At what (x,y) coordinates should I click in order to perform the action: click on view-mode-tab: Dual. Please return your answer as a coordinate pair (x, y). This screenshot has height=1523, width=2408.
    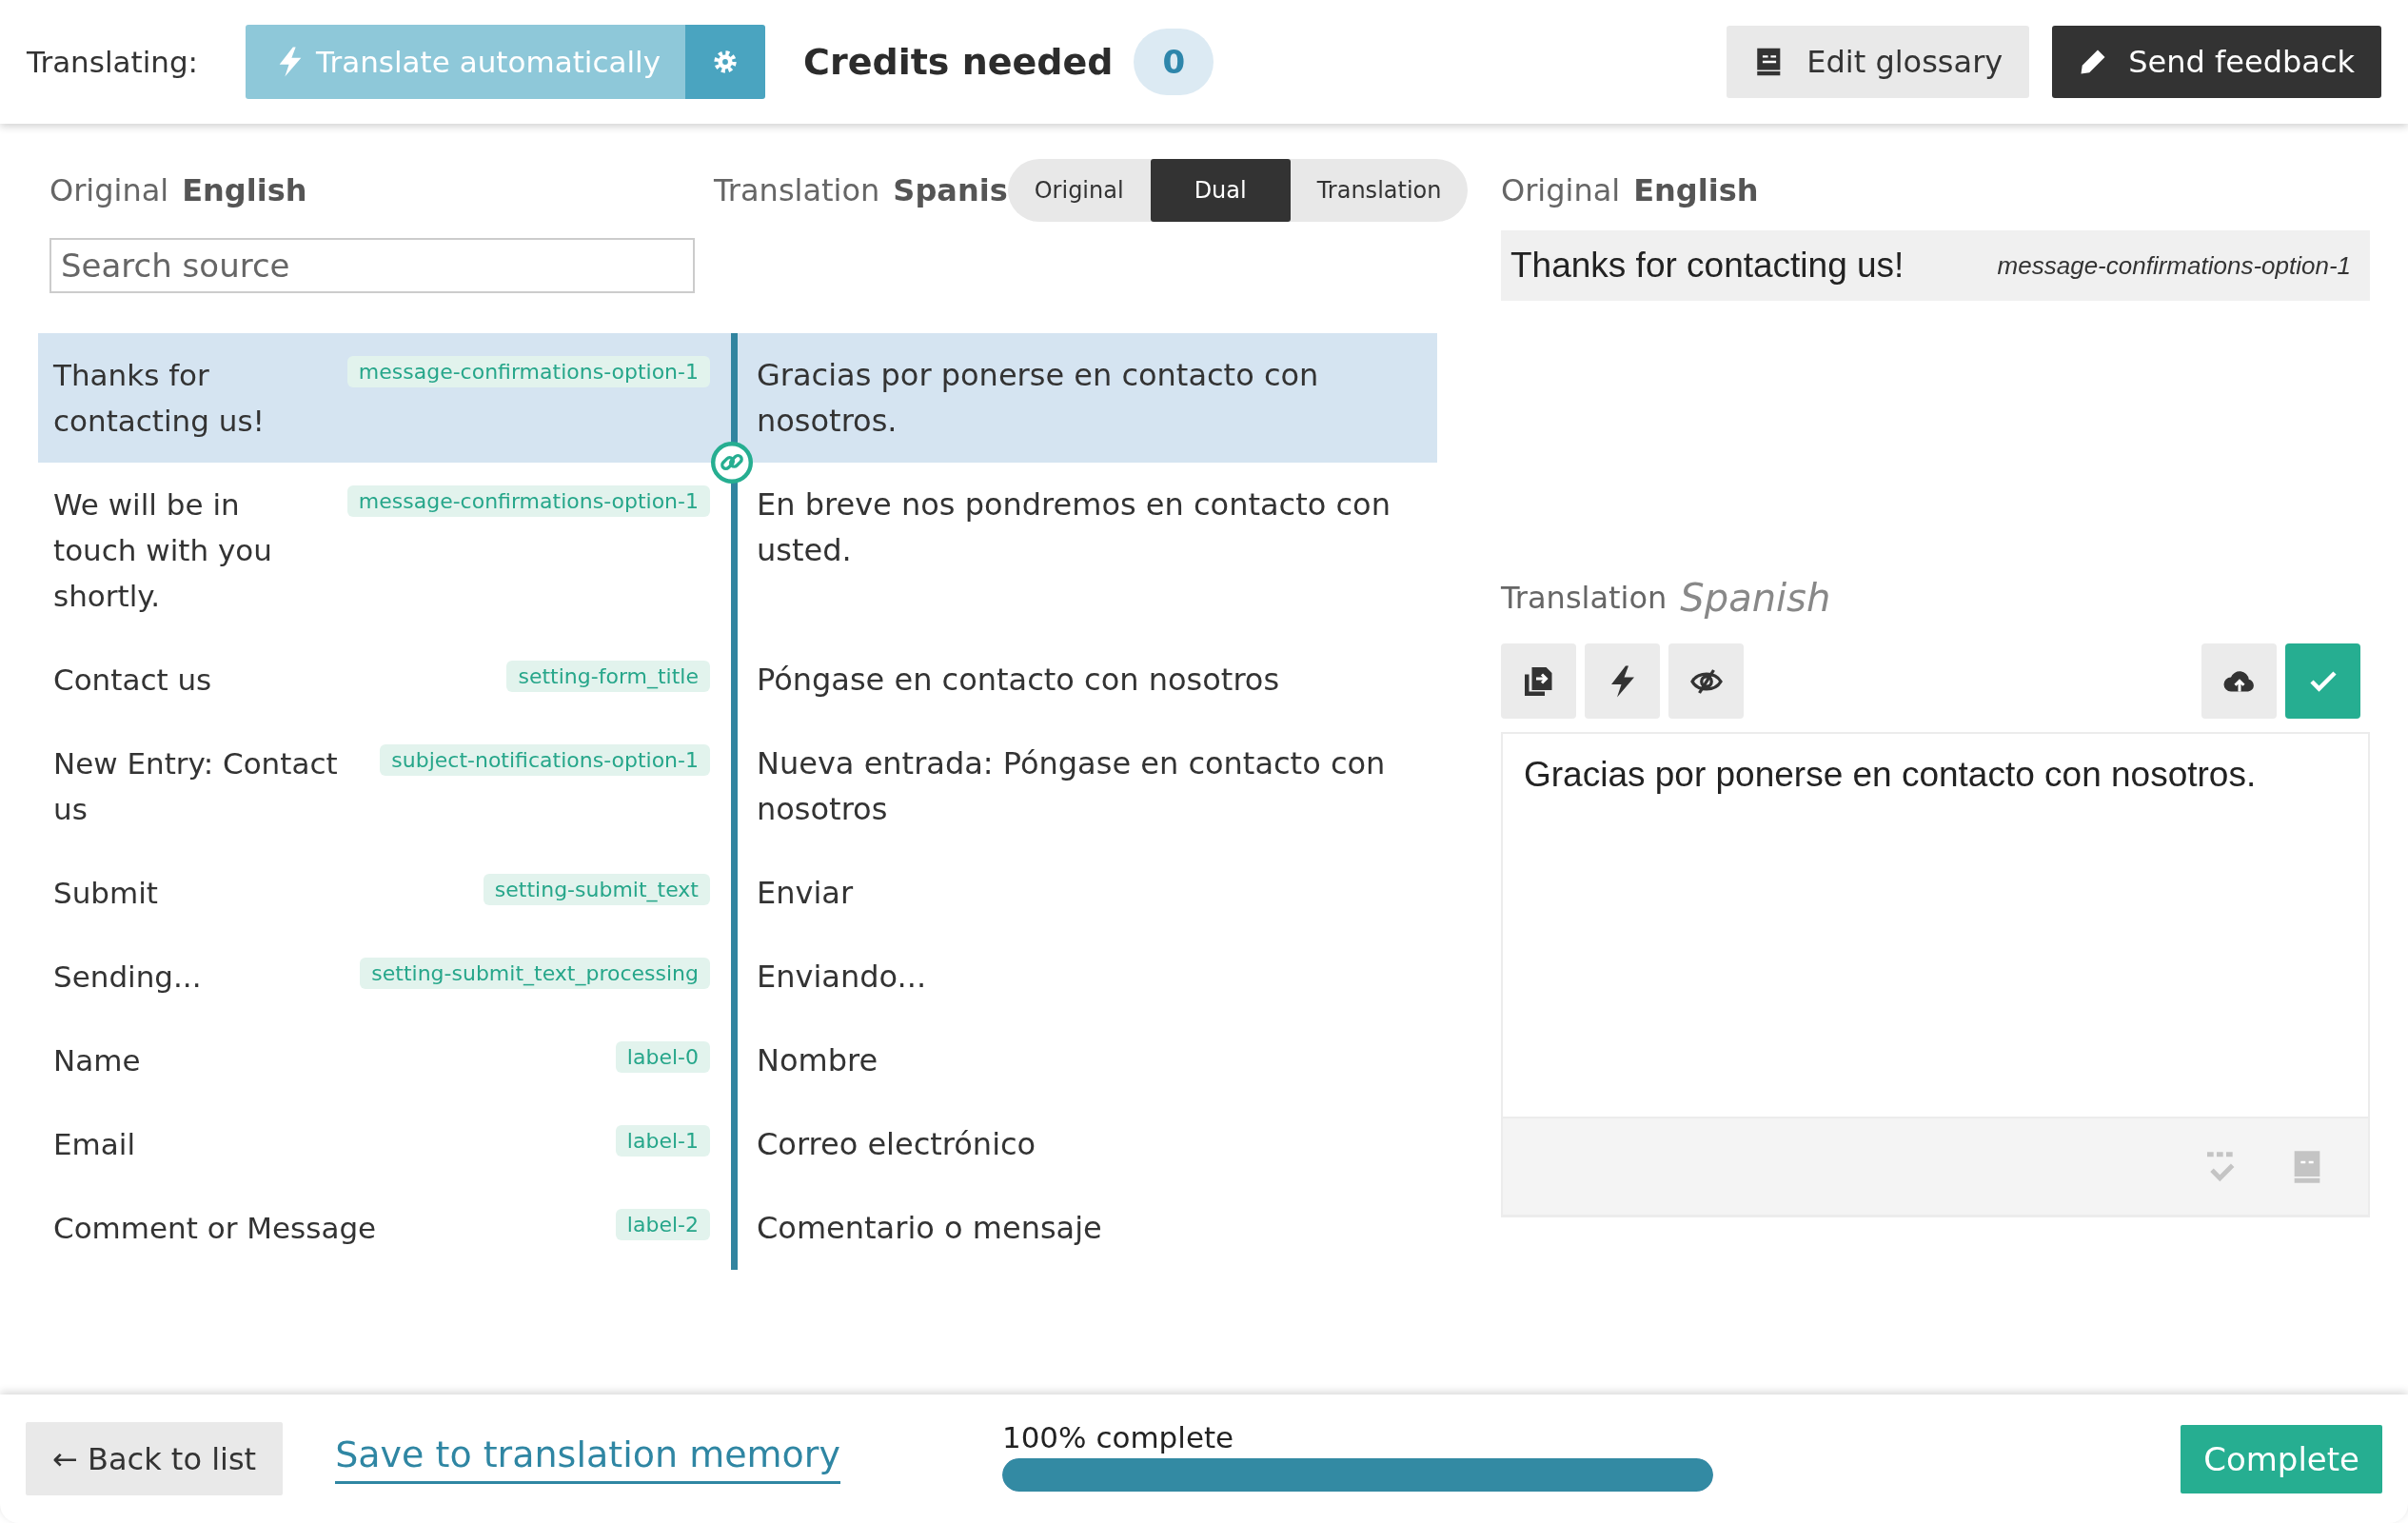
    Looking at the image, I should click on (1220, 191).